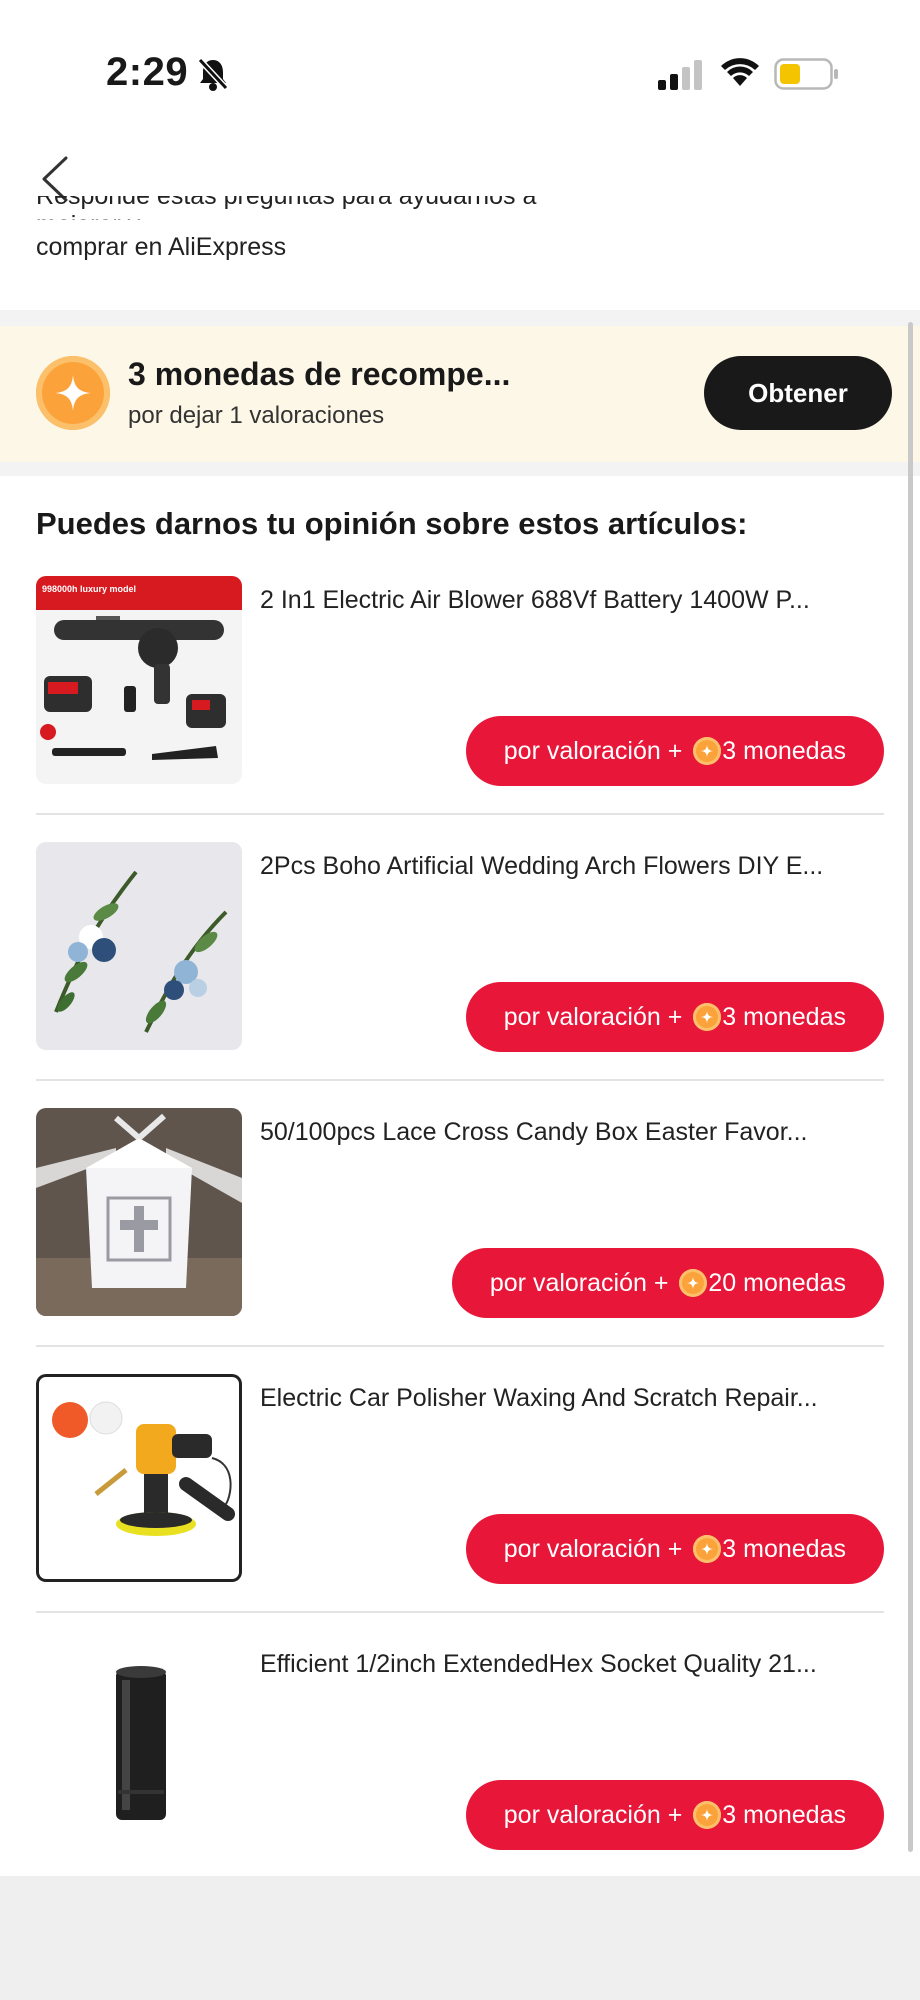  What do you see at coordinates (798, 393) in the screenshot?
I see `obtain-button: Obtener` at bounding box center [798, 393].